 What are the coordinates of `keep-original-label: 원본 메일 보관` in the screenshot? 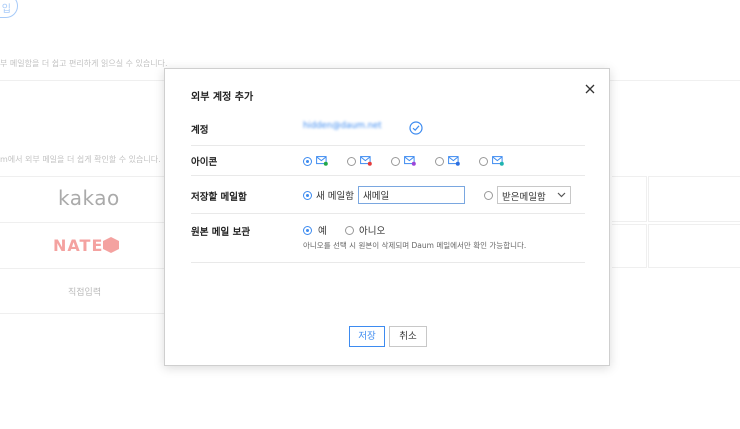 It's located at (221, 232).